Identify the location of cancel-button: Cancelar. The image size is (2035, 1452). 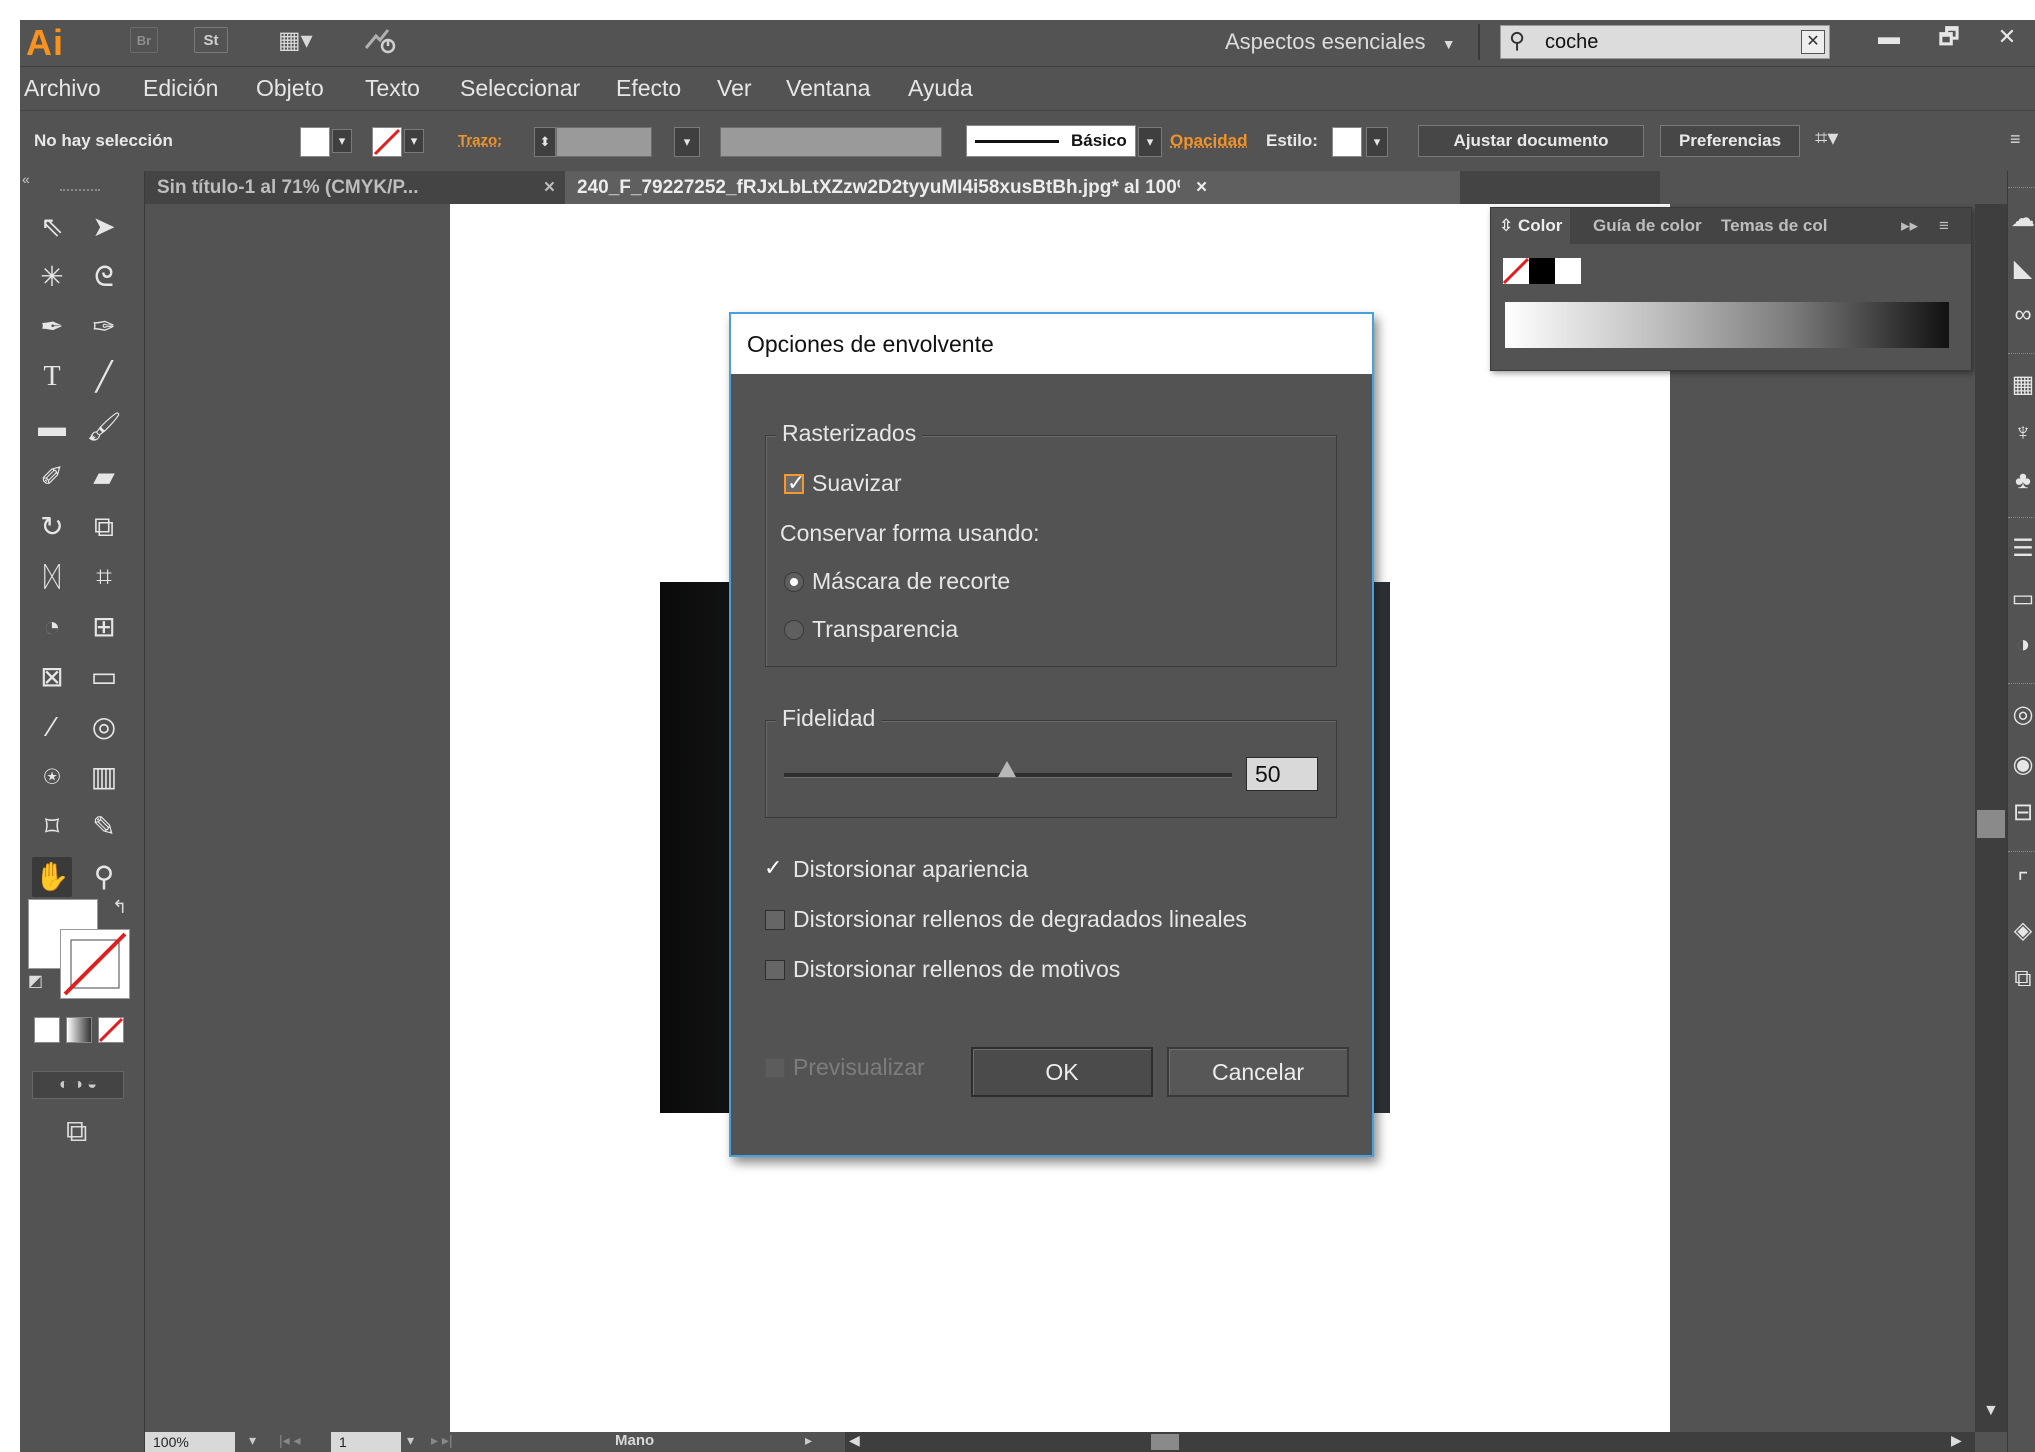
(1258, 1072).